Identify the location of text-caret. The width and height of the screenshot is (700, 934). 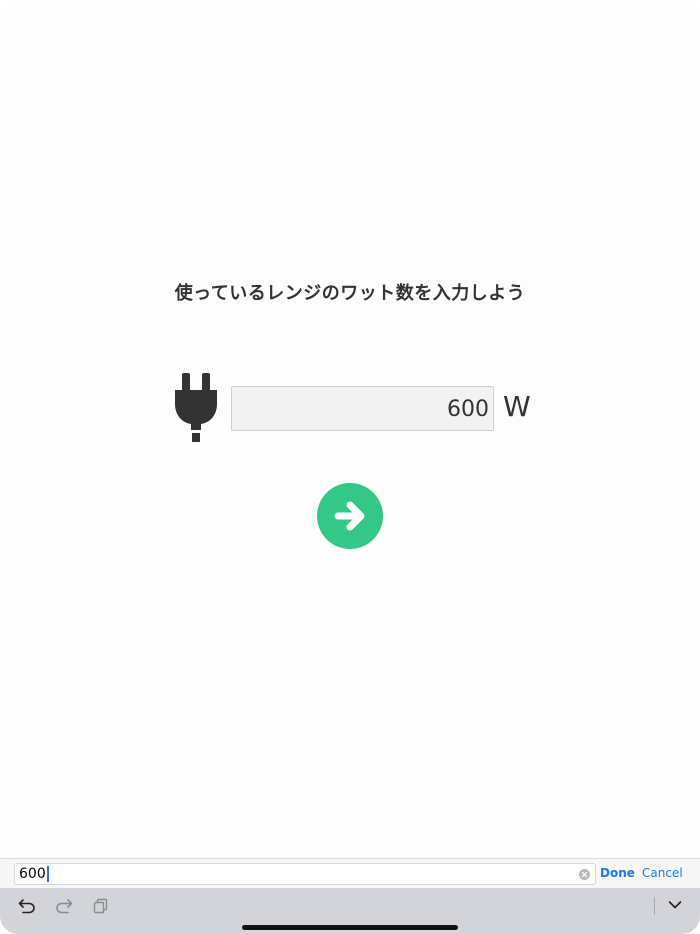
(47, 874).